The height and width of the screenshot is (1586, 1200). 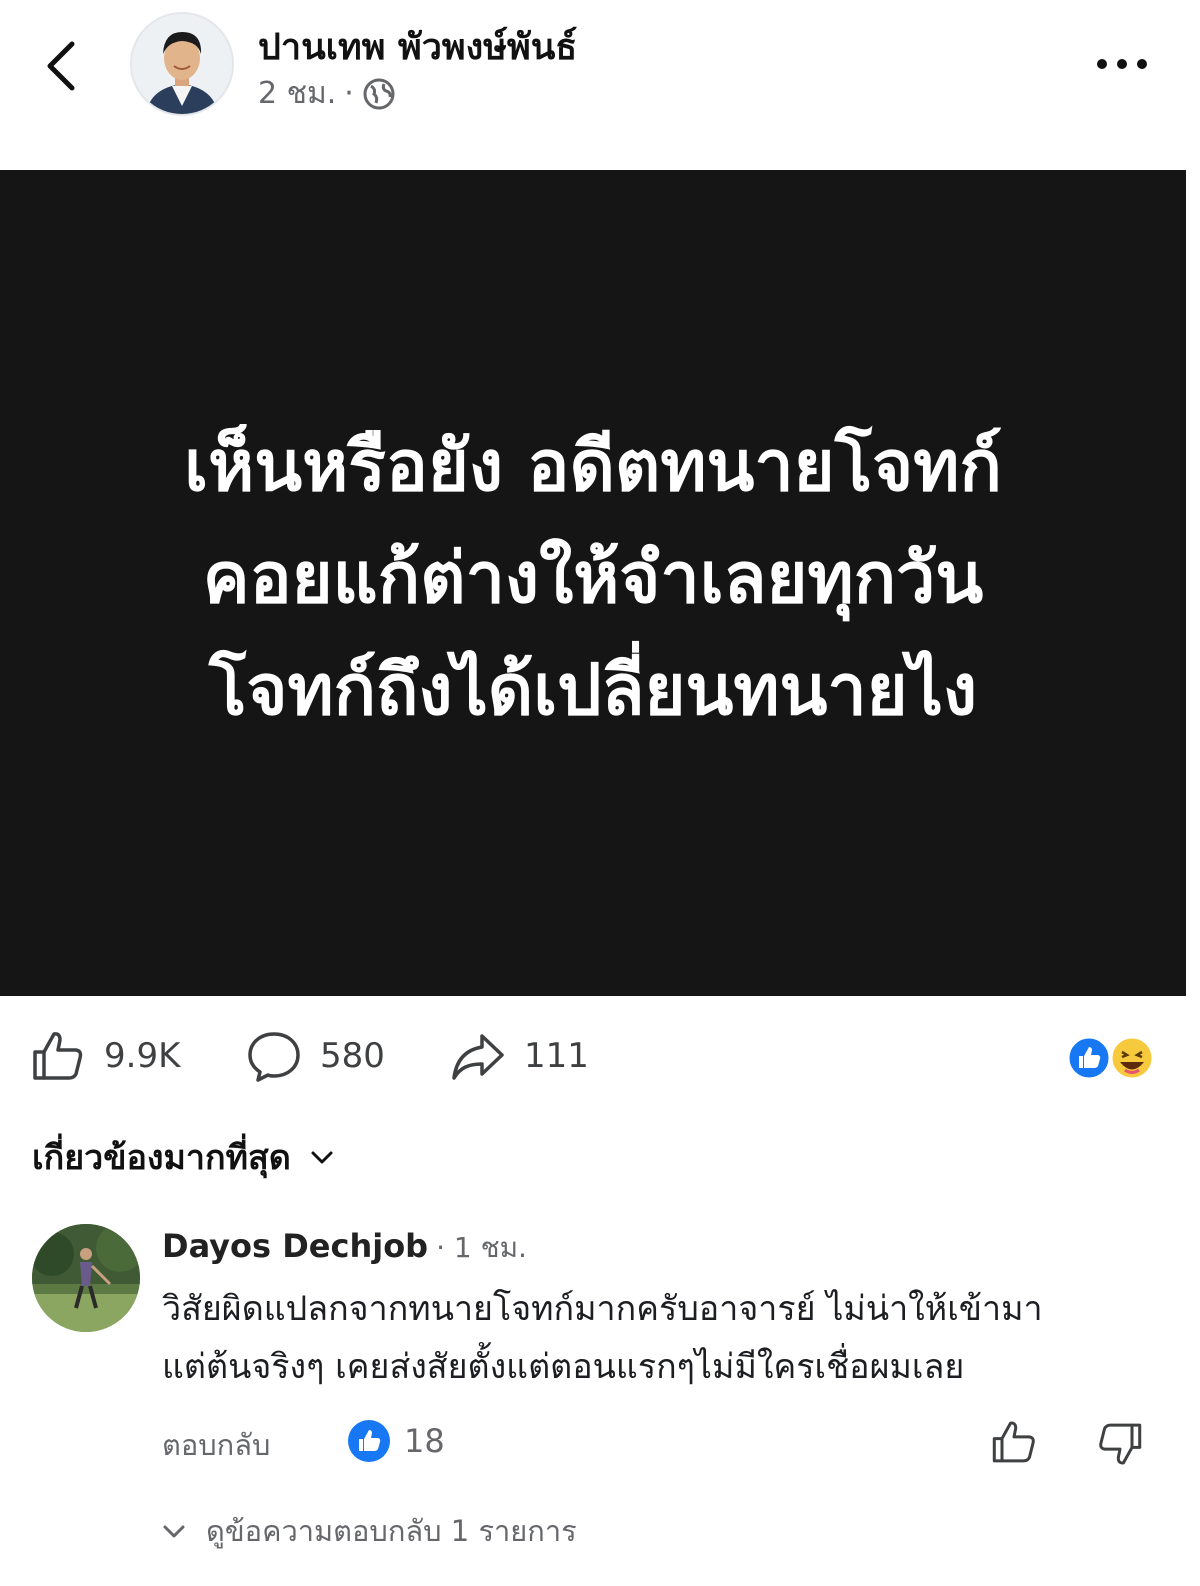 What do you see at coordinates (593, 466) in the screenshot?
I see `post-image-line: เห็นหรือยัง อดีตทนายโจทก์` at bounding box center [593, 466].